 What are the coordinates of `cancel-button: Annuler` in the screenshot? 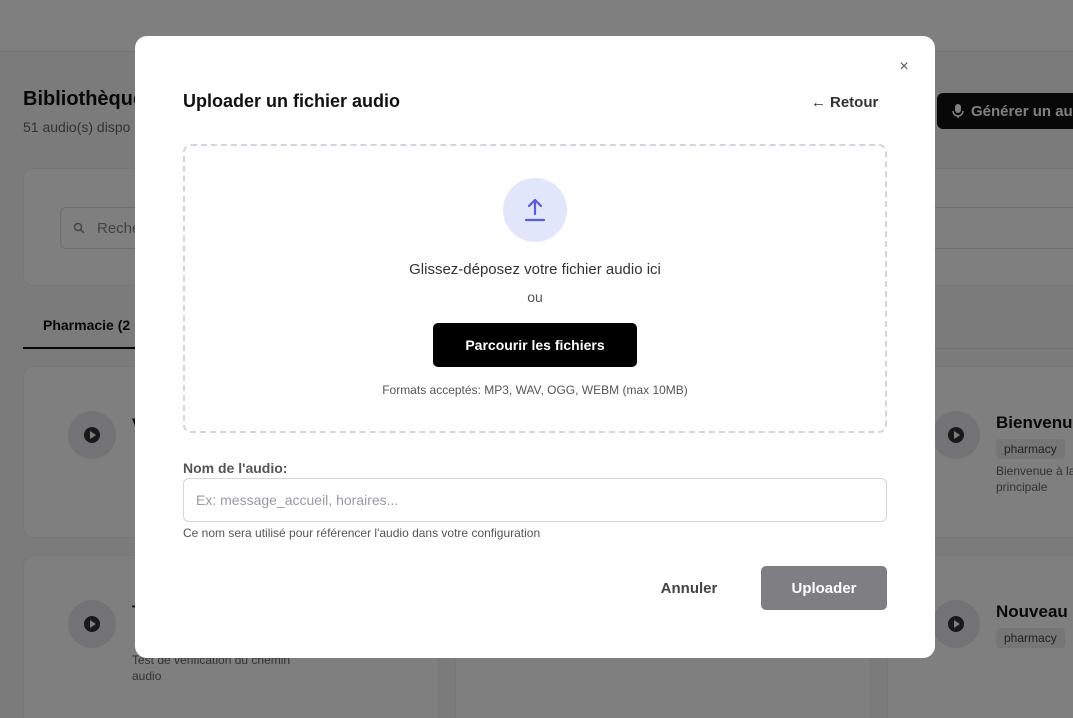 It's located at (689, 588).